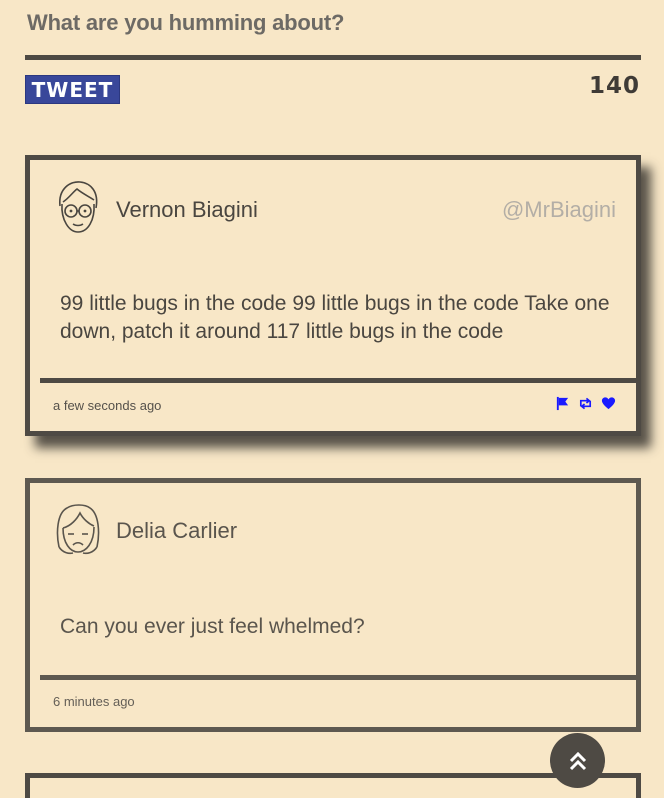  Describe the element at coordinates (78, 207) in the screenshot. I see `avatar-glasses-icon` at that location.